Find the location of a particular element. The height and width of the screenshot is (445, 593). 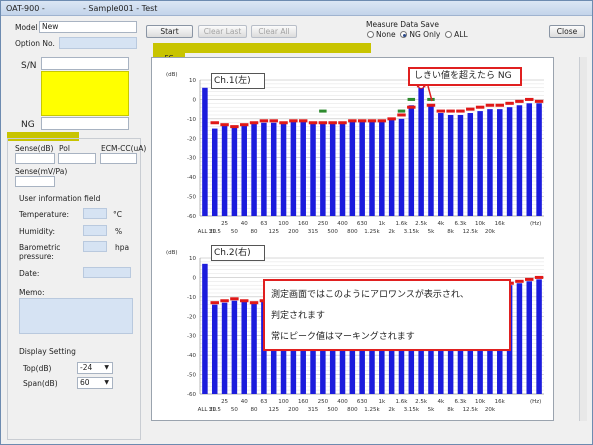

date-field is located at coordinates (107, 272).